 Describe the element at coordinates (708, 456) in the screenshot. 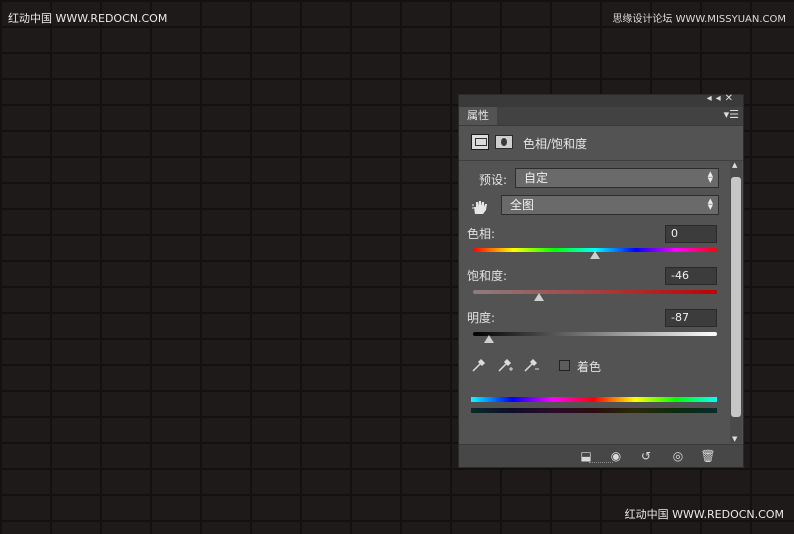

I see `trash-icon: 🗑` at that location.